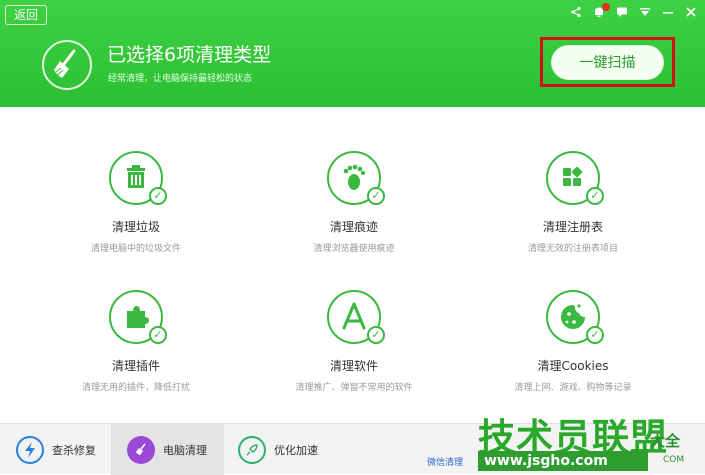 The height and width of the screenshot is (475, 705). What do you see at coordinates (354, 249) in the screenshot?
I see `card-description: 清理浏览器使用痕迹` at bounding box center [354, 249].